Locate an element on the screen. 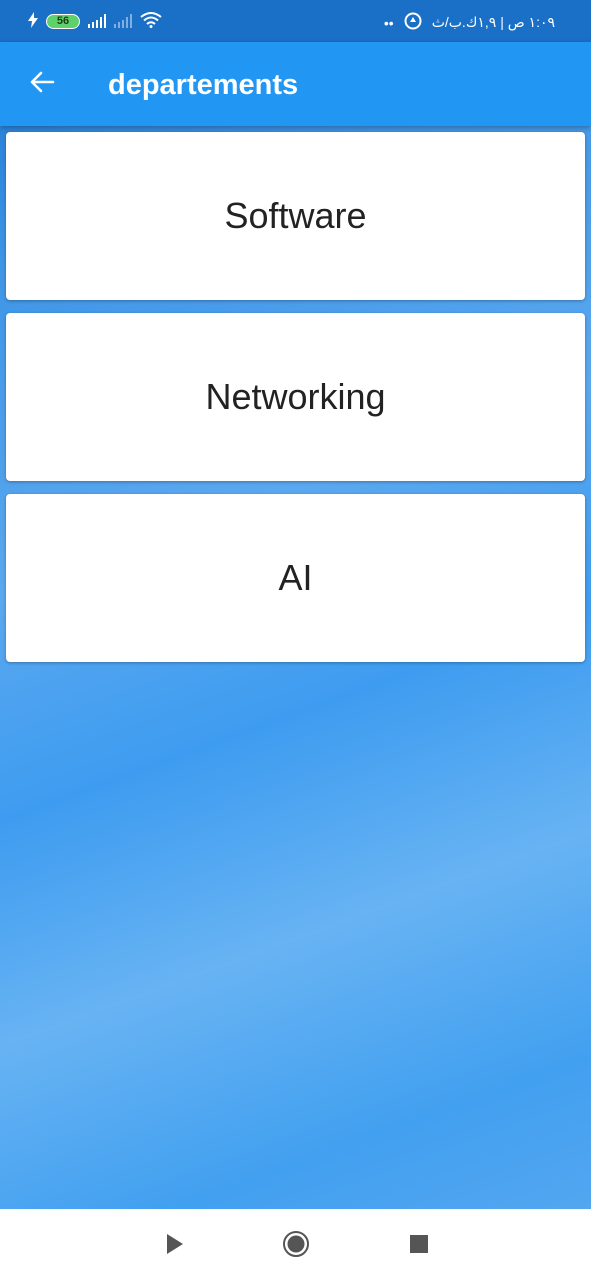 The image size is (591, 1280). arrow-left-icon is located at coordinates (42, 84).